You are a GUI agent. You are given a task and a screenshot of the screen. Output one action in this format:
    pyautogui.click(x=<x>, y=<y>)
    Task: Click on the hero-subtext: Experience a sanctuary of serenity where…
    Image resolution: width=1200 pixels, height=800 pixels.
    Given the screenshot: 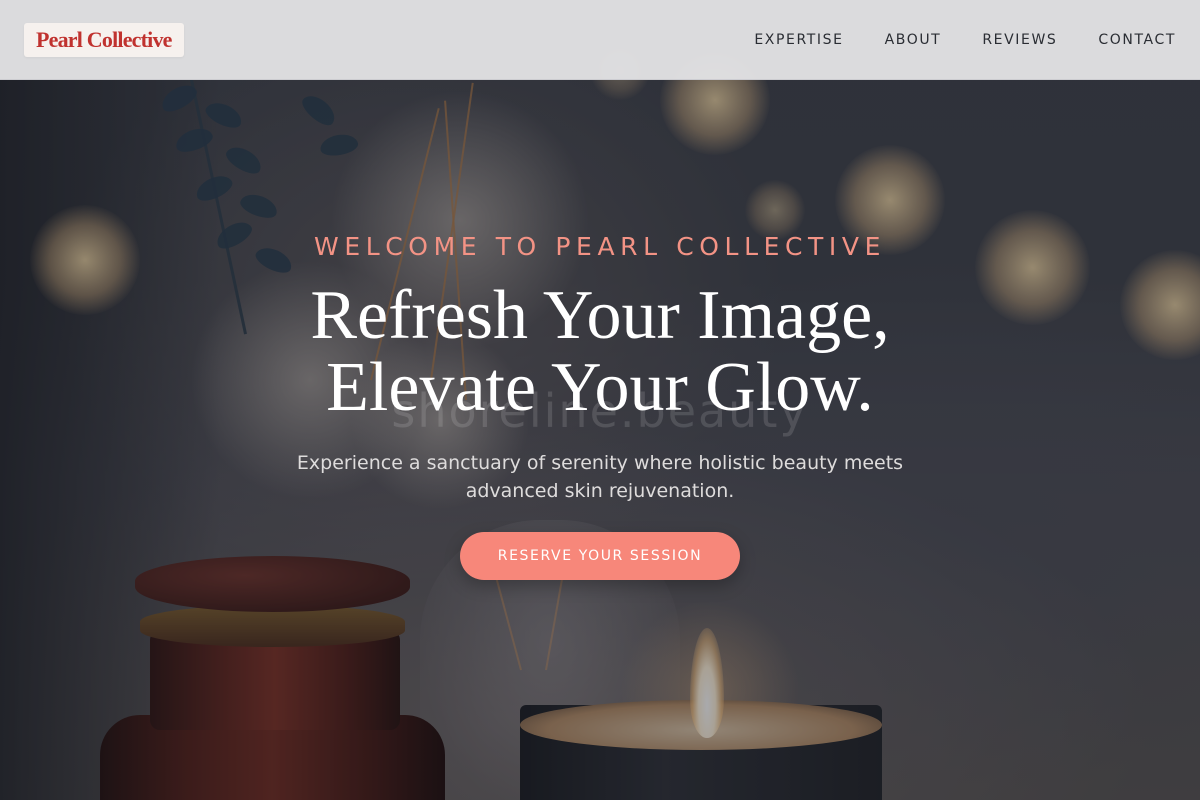 What is the action you would take?
    pyautogui.click(x=600, y=477)
    